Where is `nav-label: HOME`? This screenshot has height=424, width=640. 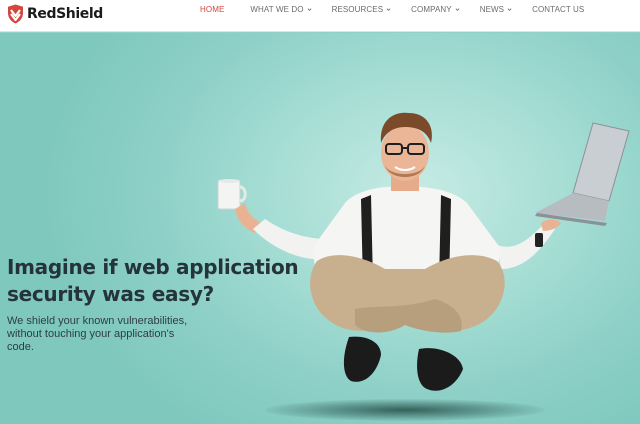 nav-label: HOME is located at coordinates (212, 9).